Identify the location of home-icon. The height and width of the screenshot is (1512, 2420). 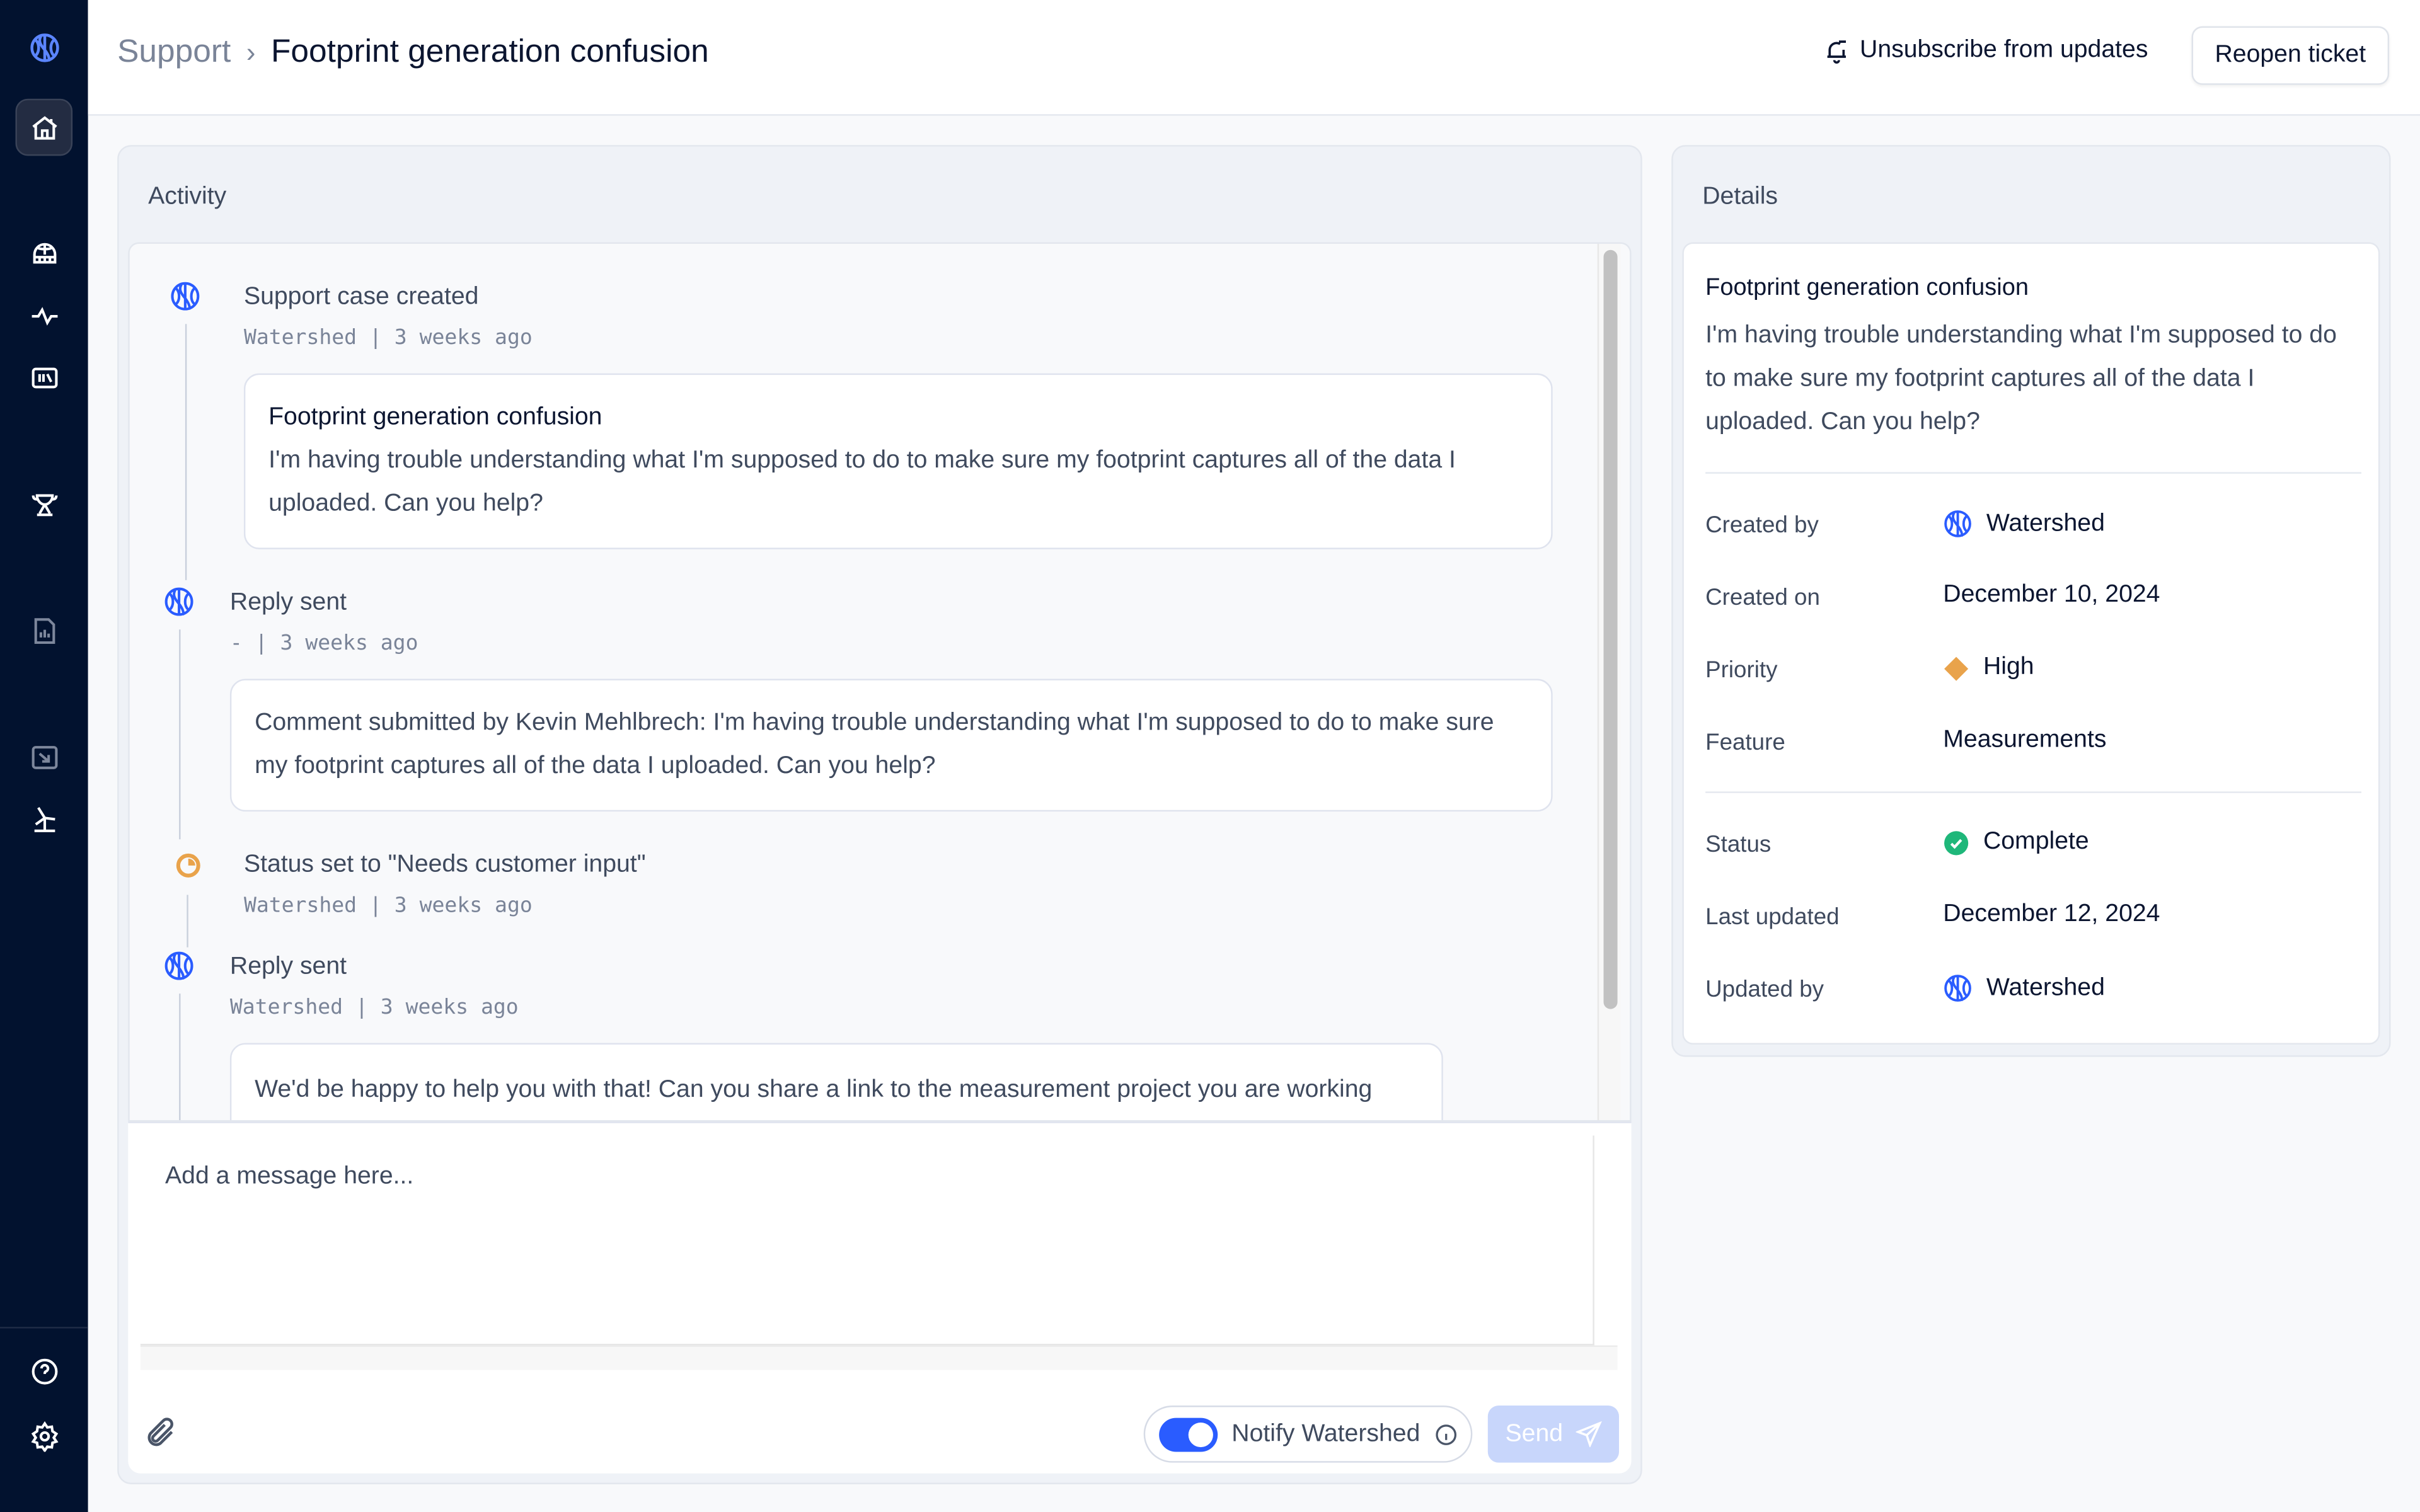
(44, 127).